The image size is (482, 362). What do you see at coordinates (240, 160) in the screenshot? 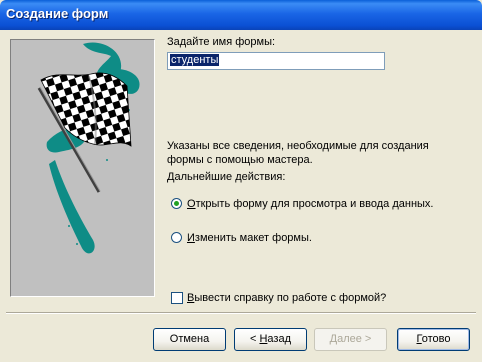
I see `info-line-2: формы с помощью мастера.` at bounding box center [240, 160].